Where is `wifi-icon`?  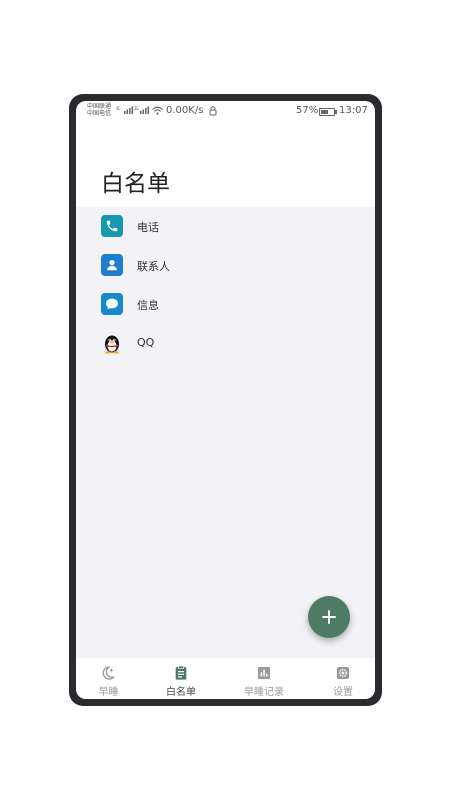 wifi-icon is located at coordinates (157, 110).